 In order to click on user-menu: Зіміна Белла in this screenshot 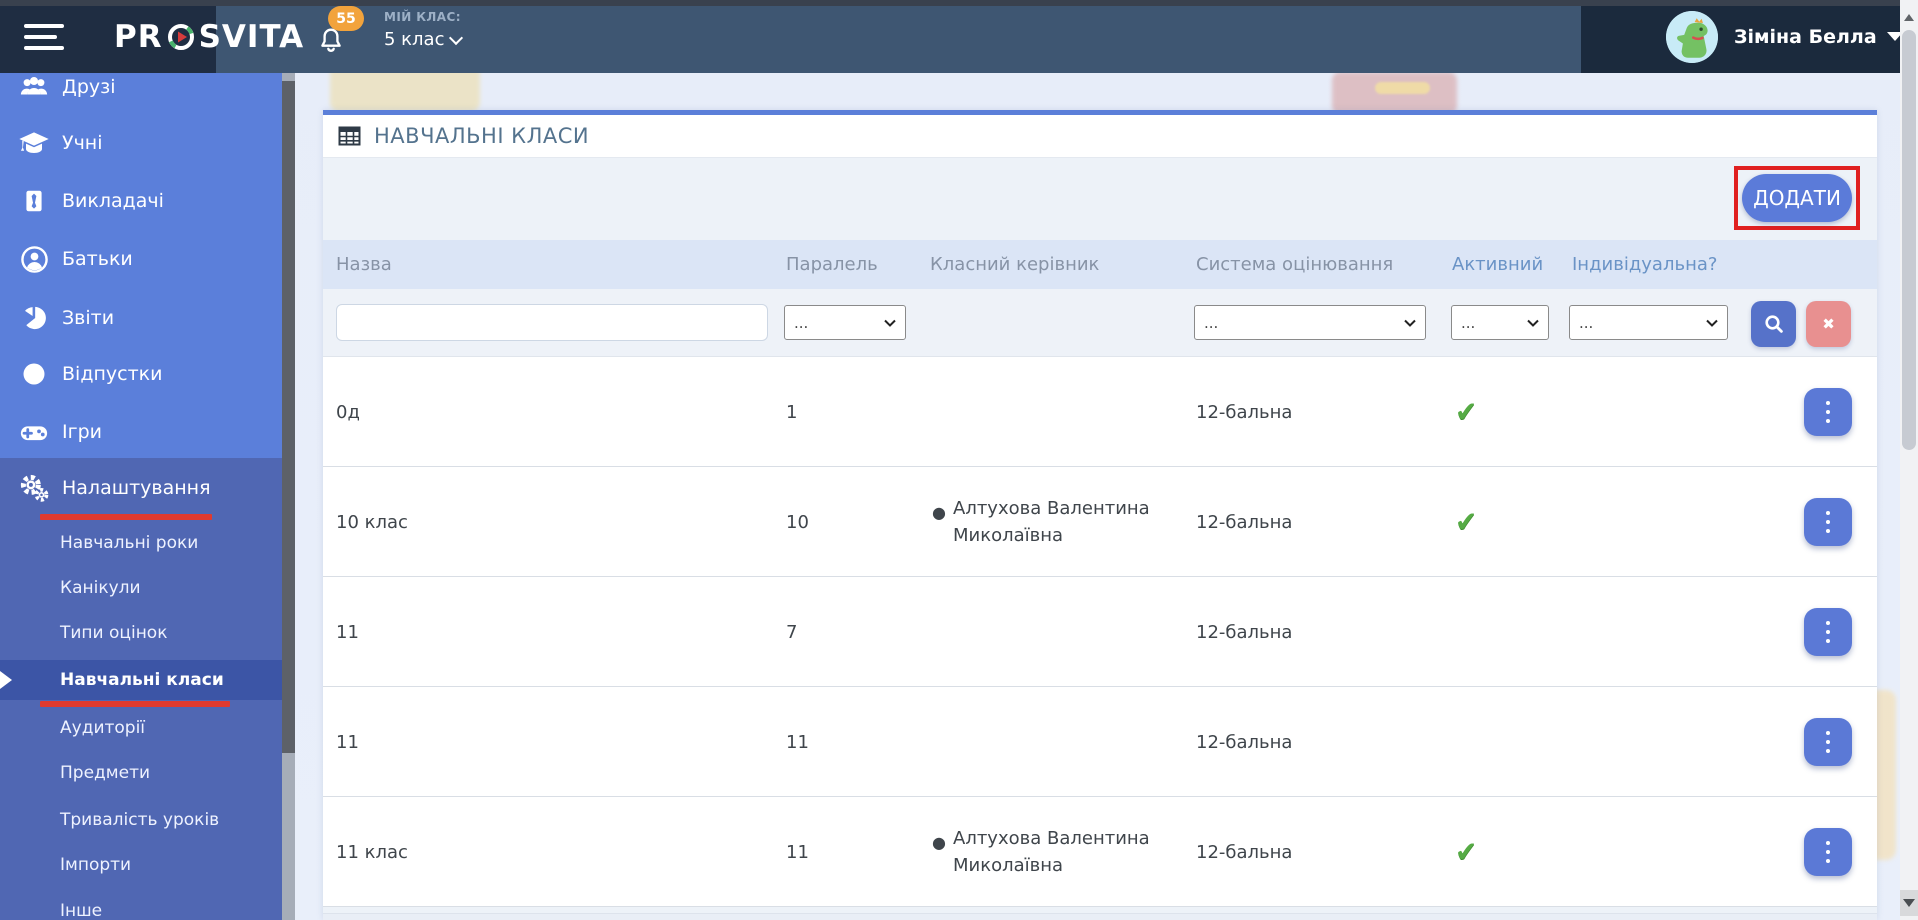, I will do `click(1742, 36)`.